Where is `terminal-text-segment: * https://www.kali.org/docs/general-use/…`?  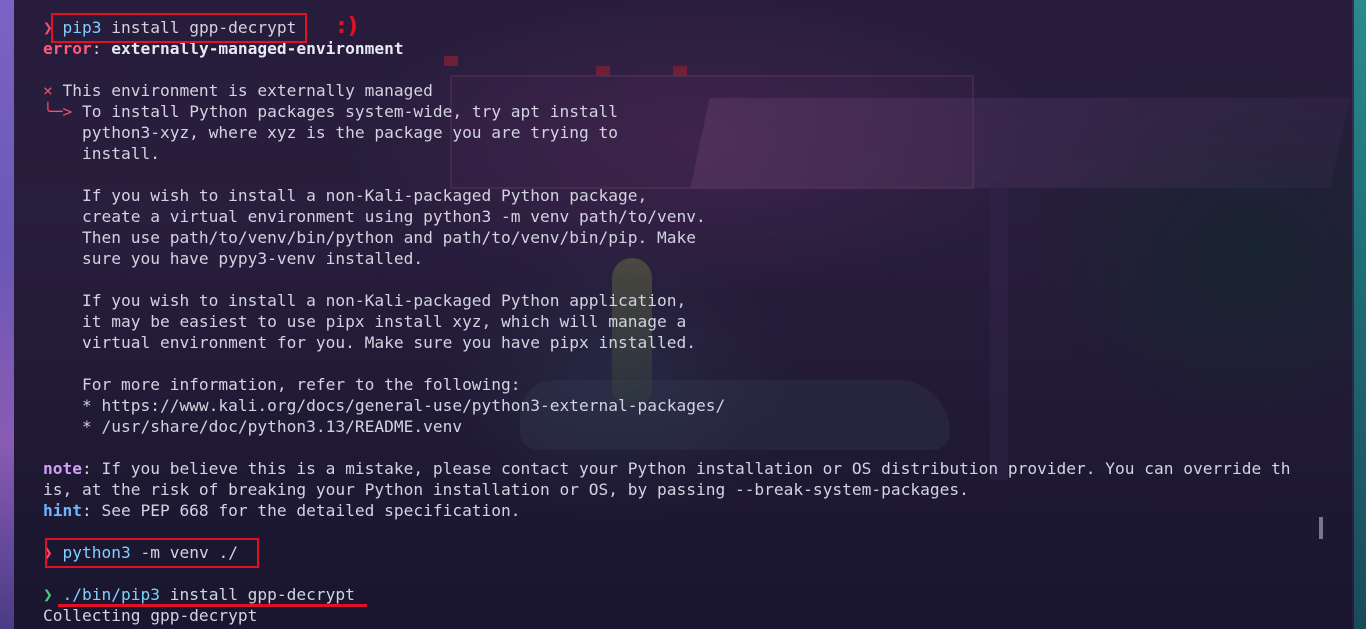
terminal-text-segment: * https://www.kali.org/docs/general-use/… is located at coordinates (384, 405).